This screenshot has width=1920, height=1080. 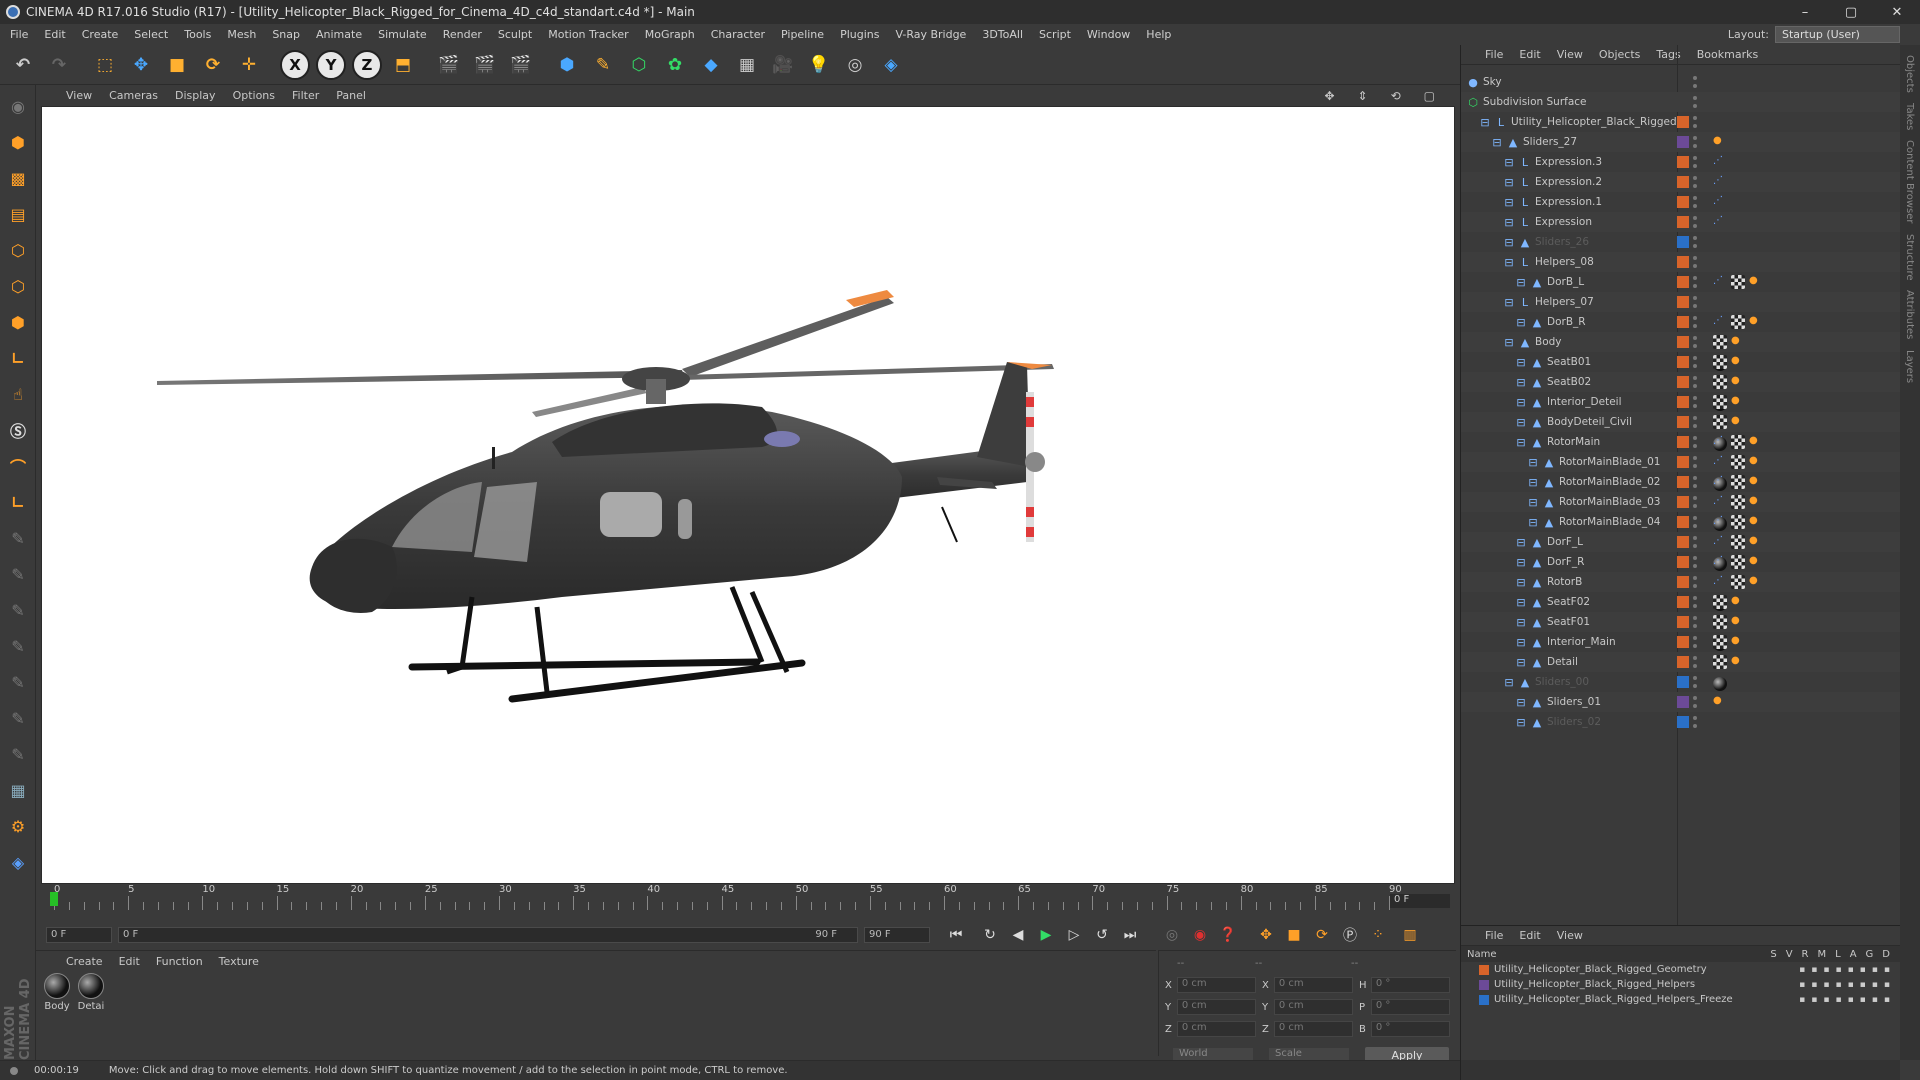 What do you see at coordinates (1805, 954) in the screenshot?
I see `layer-column-r: R` at bounding box center [1805, 954].